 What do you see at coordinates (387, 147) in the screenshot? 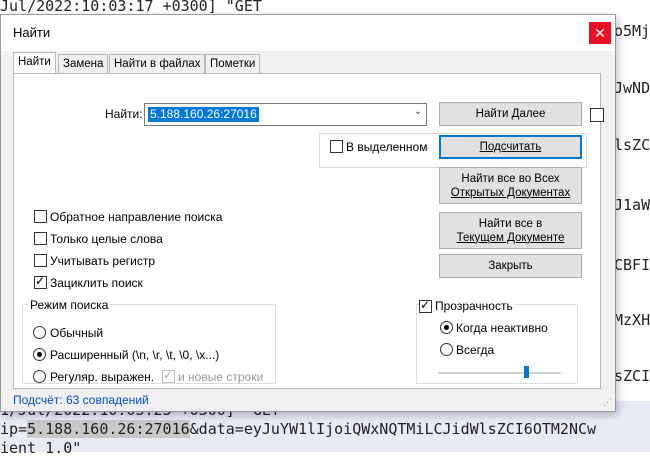
I see `in-selection-label: В выделенном` at bounding box center [387, 147].